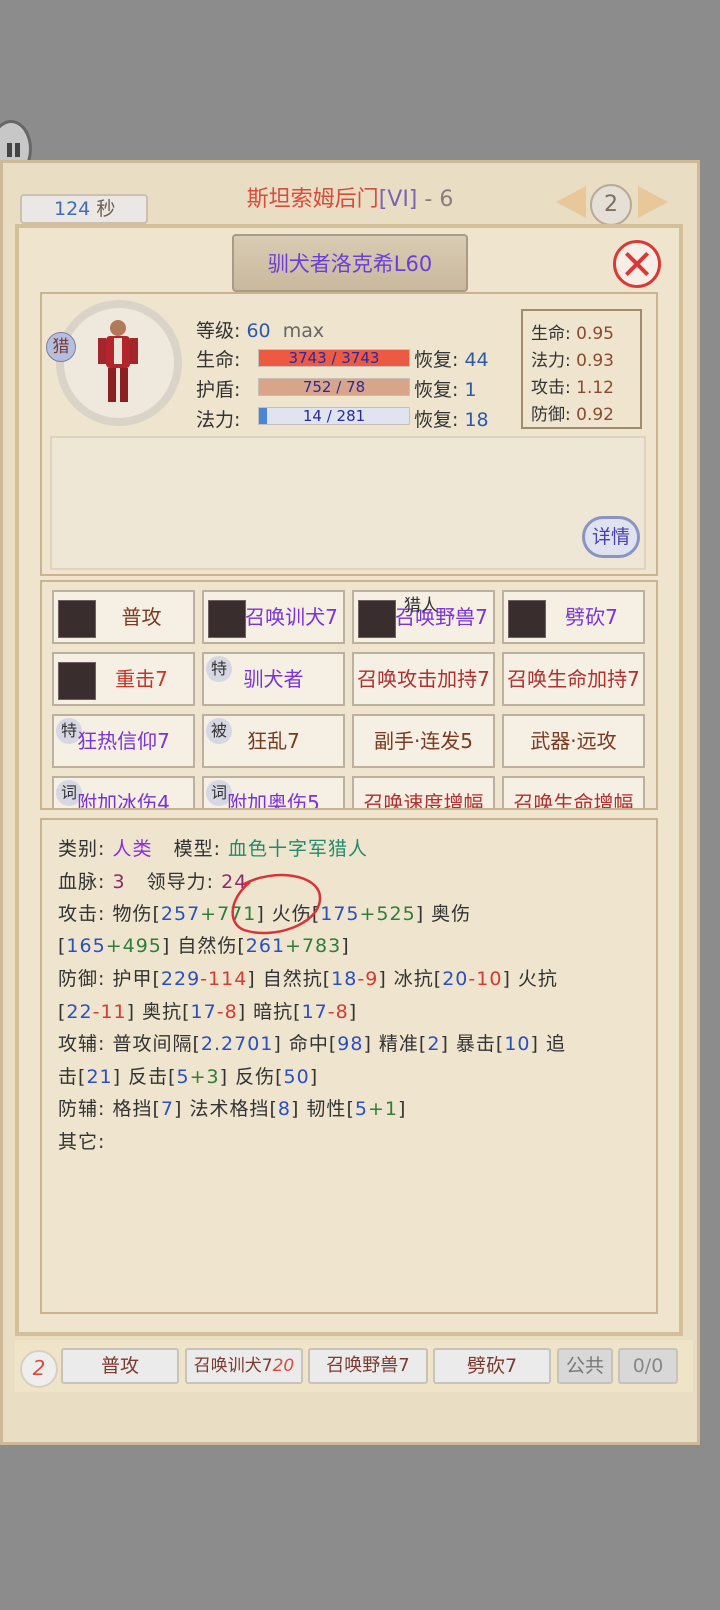 The image size is (720, 1610). I want to click on shadow-res-mod: -8, so click(338, 1012).